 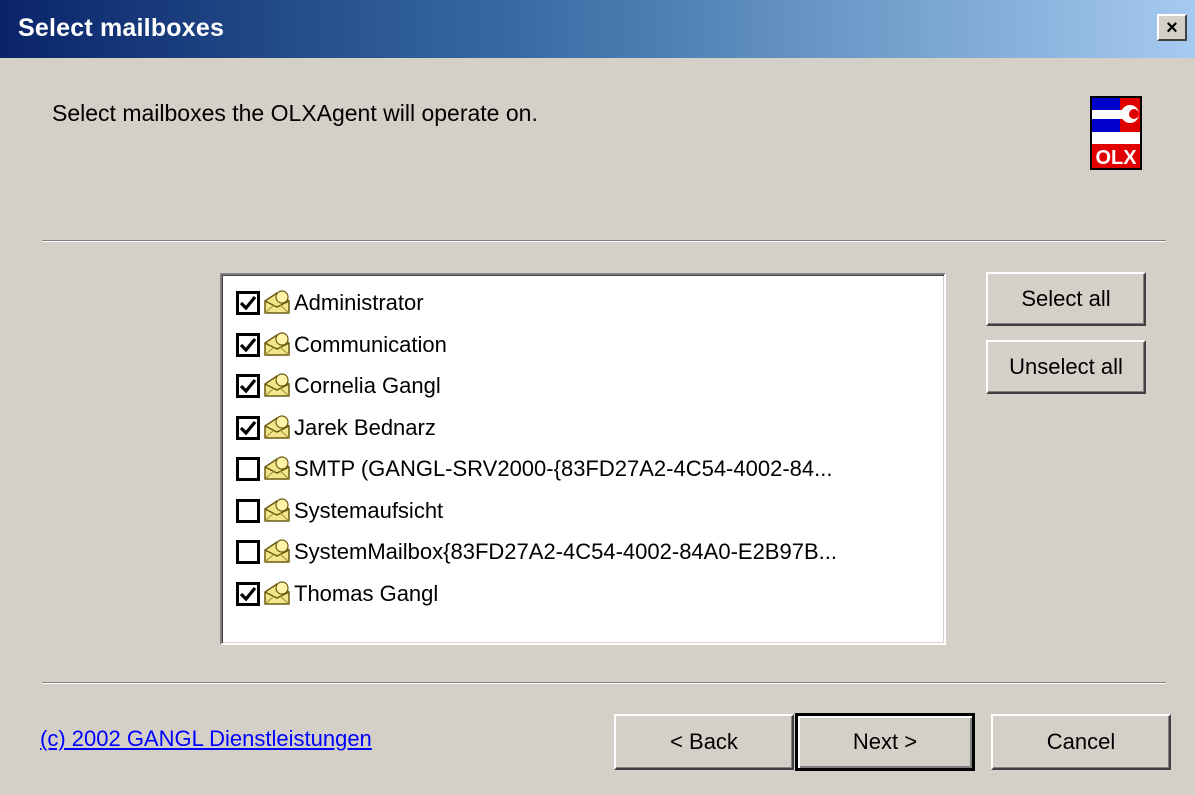 What do you see at coordinates (885, 742) in the screenshot?
I see `next-button: Next >` at bounding box center [885, 742].